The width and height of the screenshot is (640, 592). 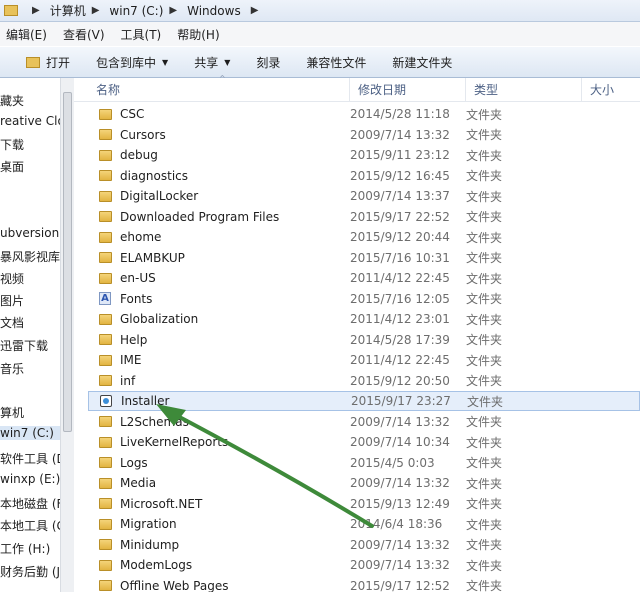 I want to click on column-size: 大小, so click(x=611, y=90).